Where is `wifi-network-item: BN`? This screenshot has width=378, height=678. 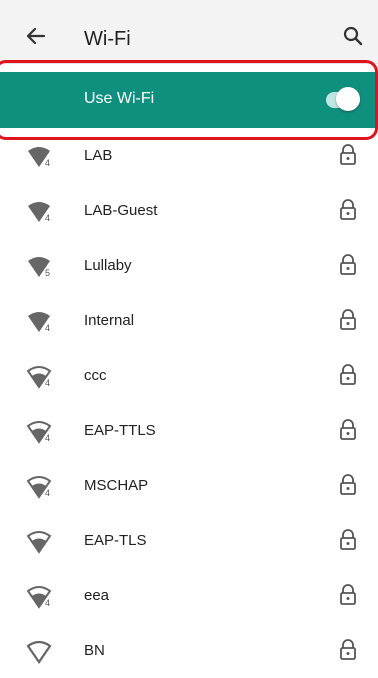
wifi-network-item: BN is located at coordinates (189, 650).